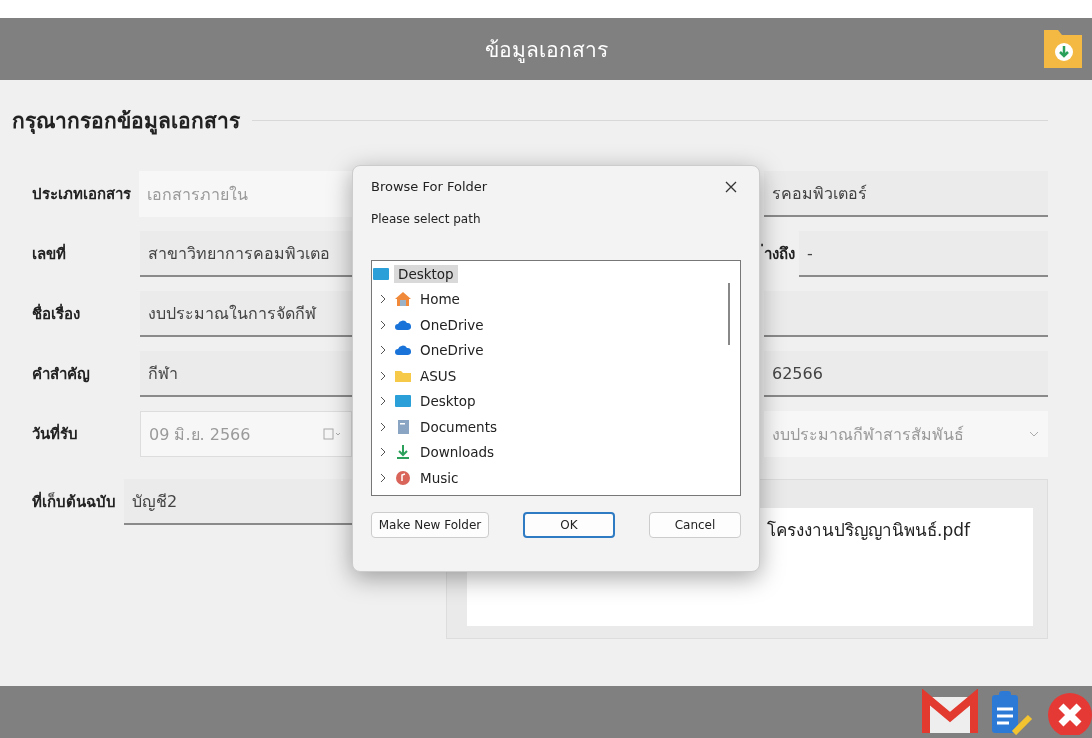 The image size is (1092, 738). What do you see at coordinates (333, 434) in the screenshot?
I see `calendar-icon` at bounding box center [333, 434].